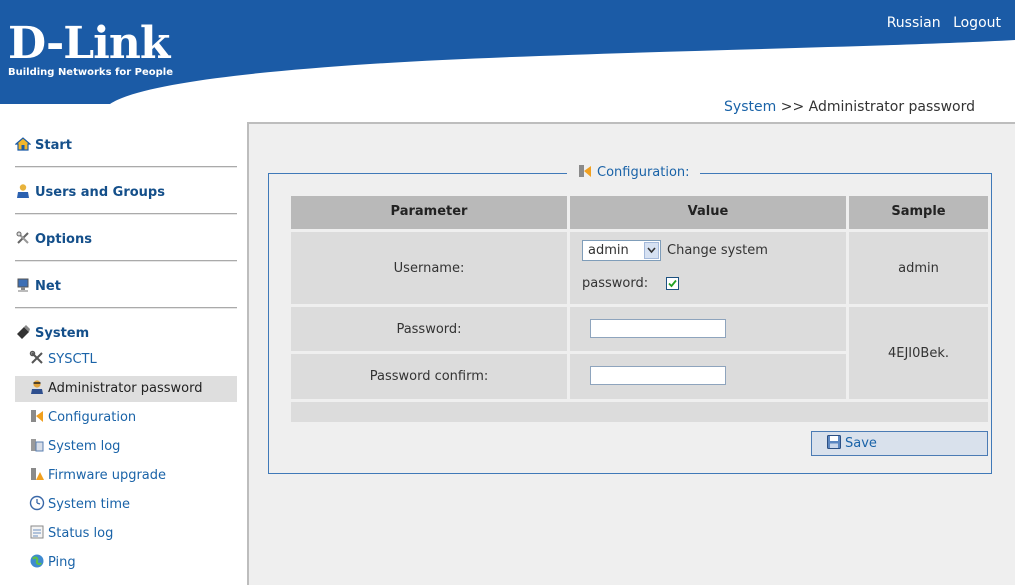  Describe the element at coordinates (977, 23) in the screenshot. I see `logout-link: Logout` at that location.